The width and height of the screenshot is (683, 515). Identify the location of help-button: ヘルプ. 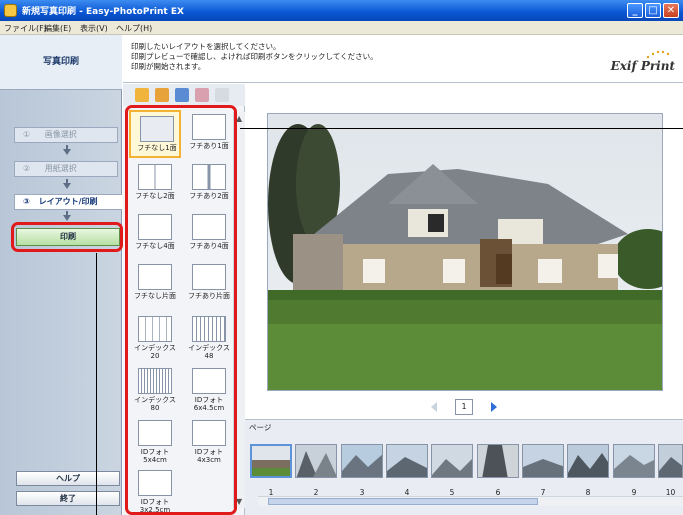
(68, 478).